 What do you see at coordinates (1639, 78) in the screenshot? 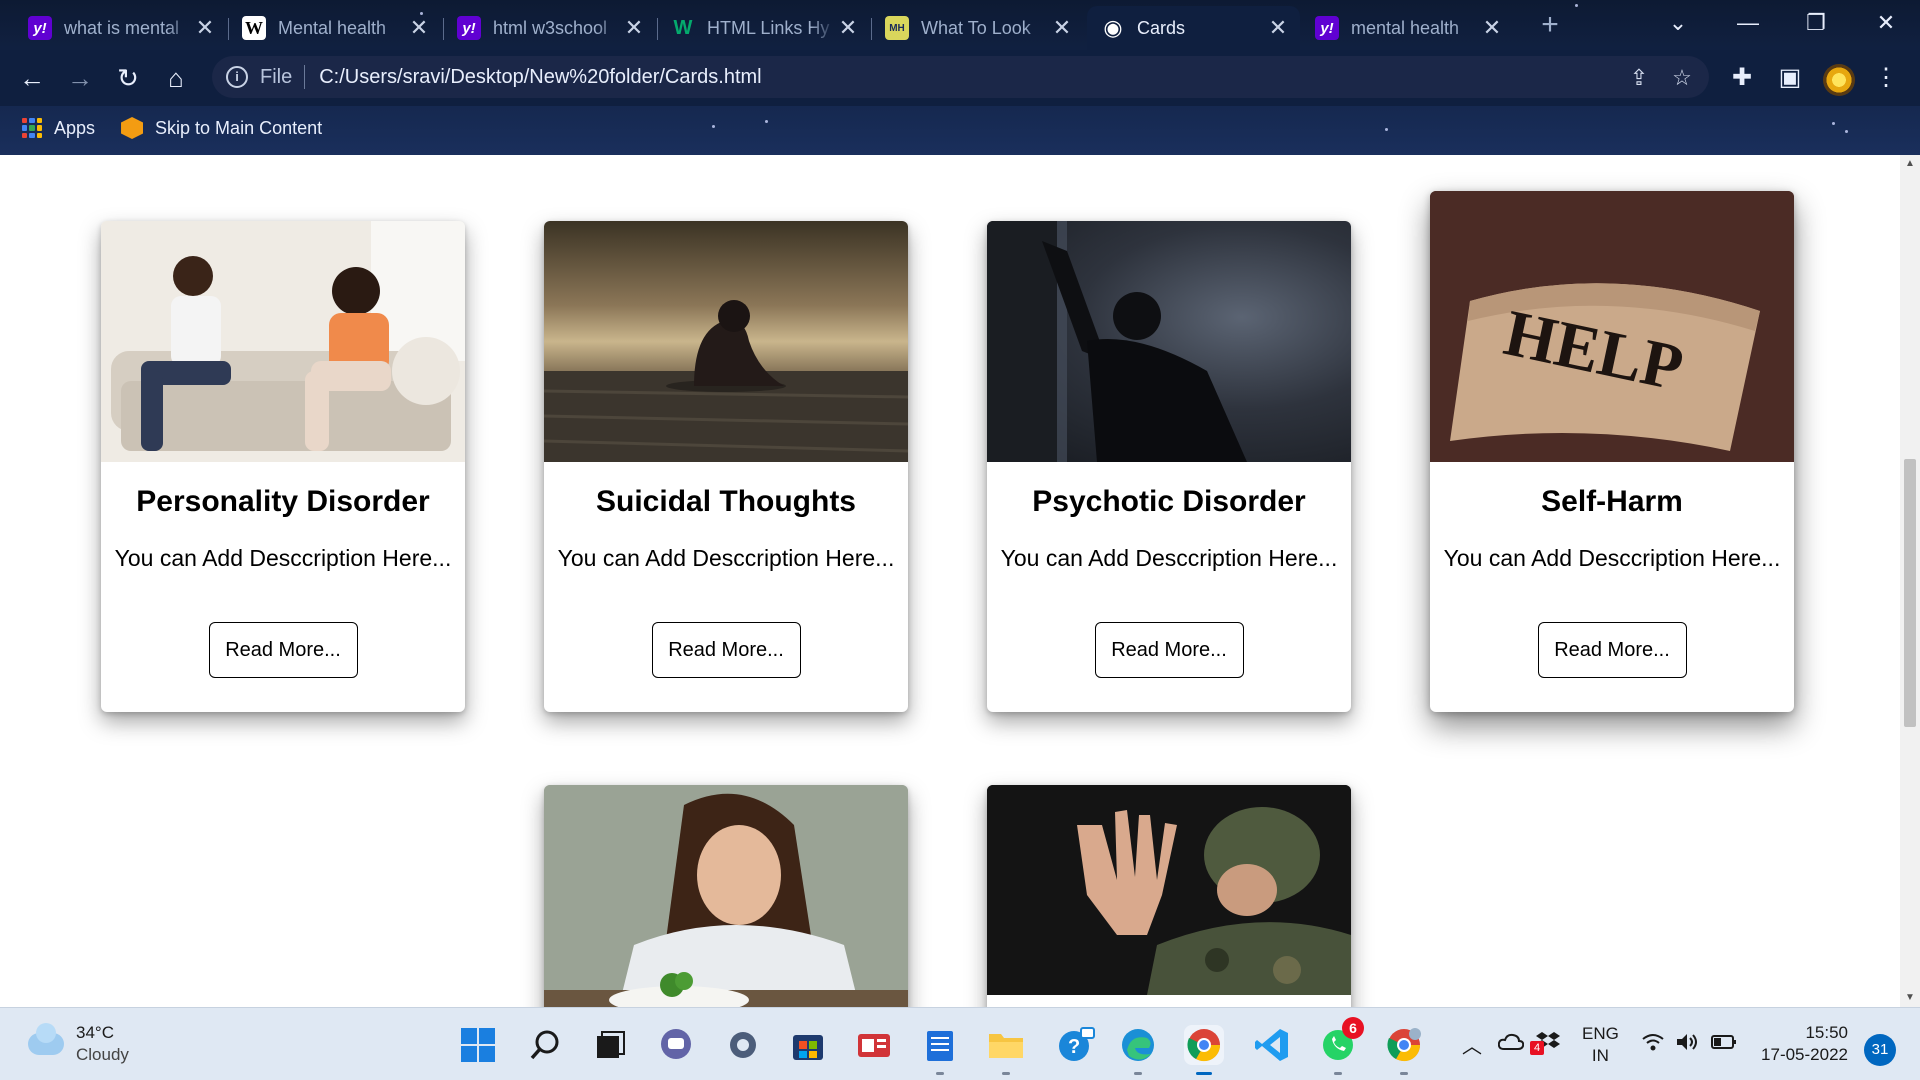
I see `share-icon: ⇪` at bounding box center [1639, 78].